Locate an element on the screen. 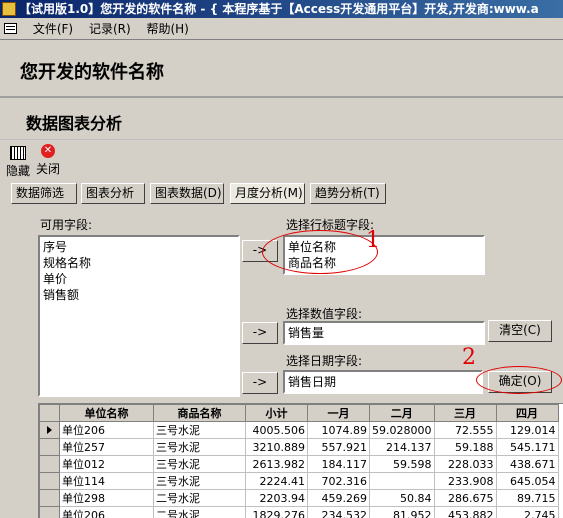  table-cell: 59.028000 is located at coordinates (402, 430).